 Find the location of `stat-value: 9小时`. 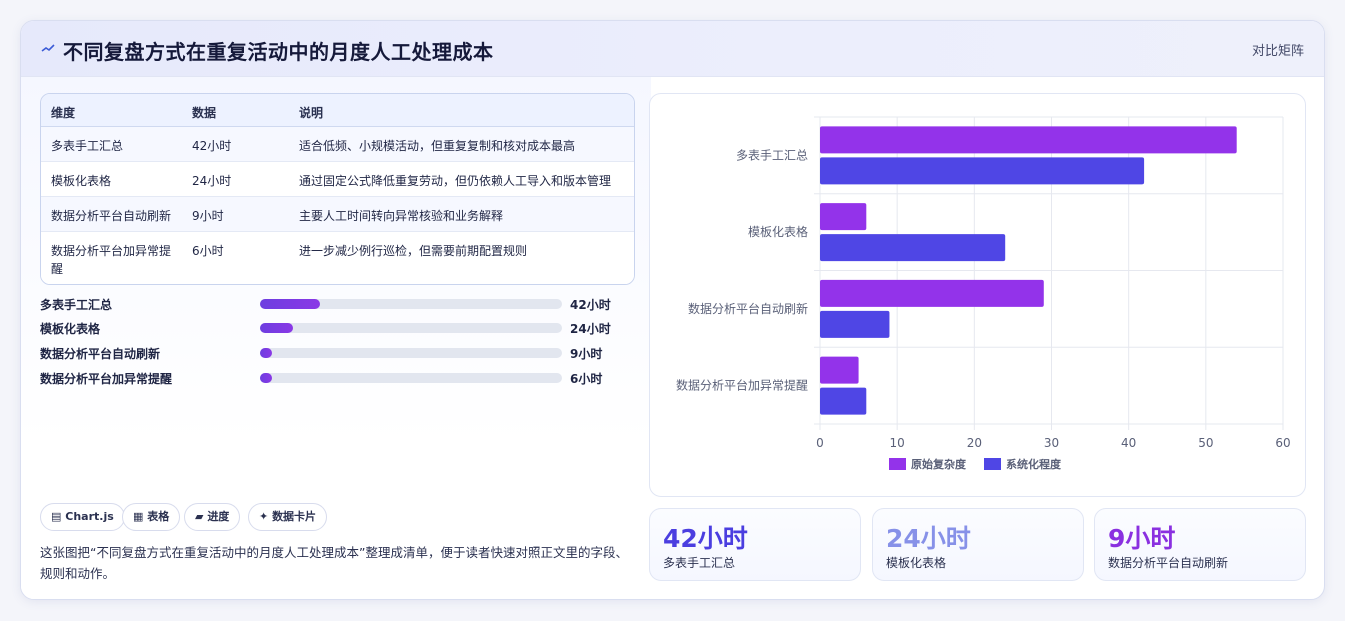

stat-value: 9小时 is located at coordinates (1142, 538).